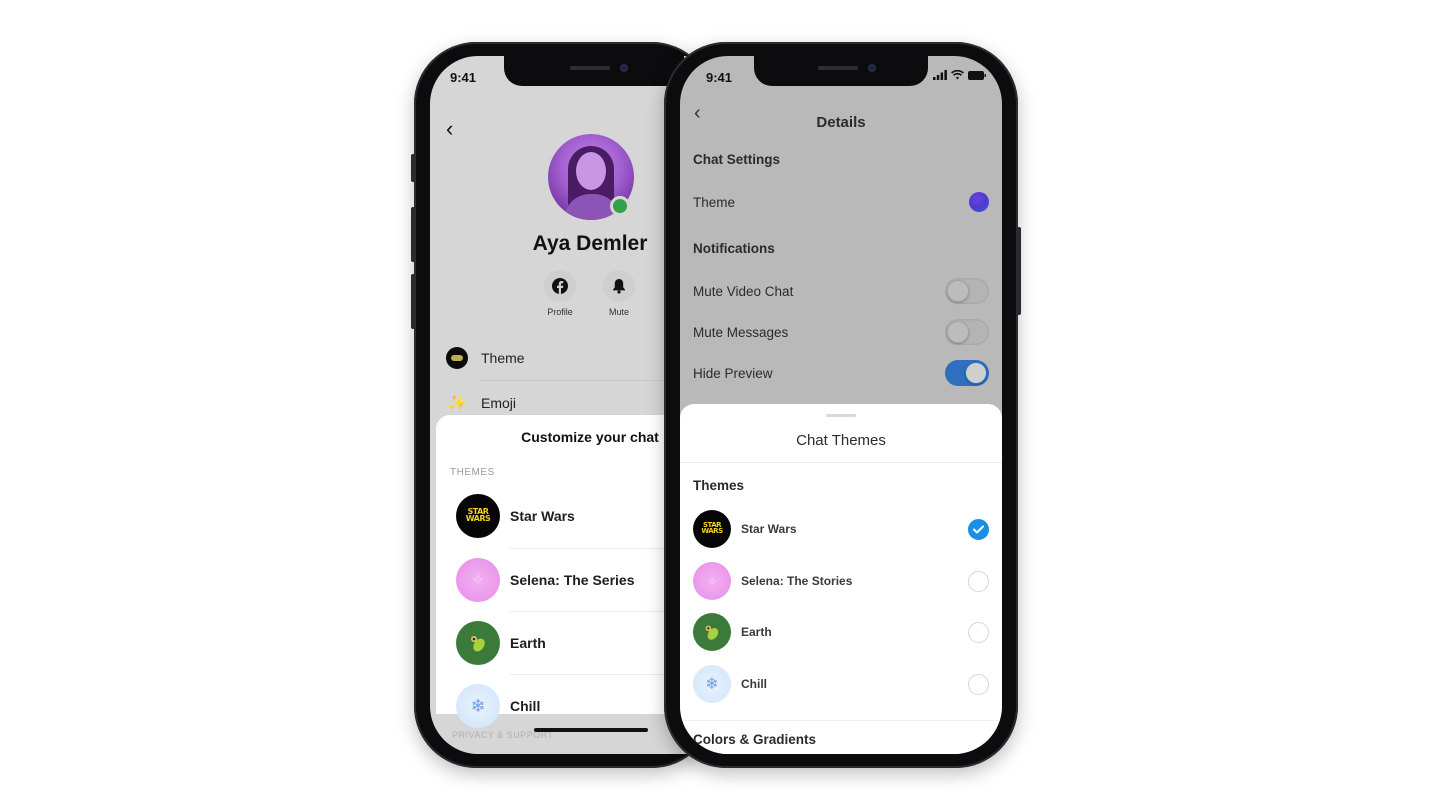 The image size is (1440, 810). Describe the element at coordinates (733, 373) in the screenshot. I see `toggle-label: Hide Preview` at that location.